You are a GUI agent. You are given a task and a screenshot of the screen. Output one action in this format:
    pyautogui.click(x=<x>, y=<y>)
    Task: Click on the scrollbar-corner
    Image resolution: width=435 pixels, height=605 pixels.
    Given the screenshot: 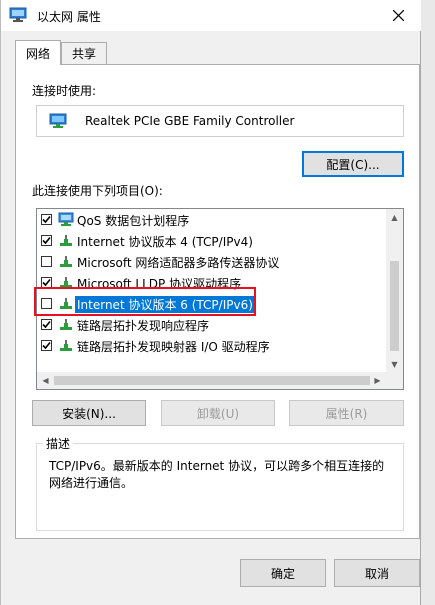 What is the action you would take?
    pyautogui.click(x=394, y=380)
    